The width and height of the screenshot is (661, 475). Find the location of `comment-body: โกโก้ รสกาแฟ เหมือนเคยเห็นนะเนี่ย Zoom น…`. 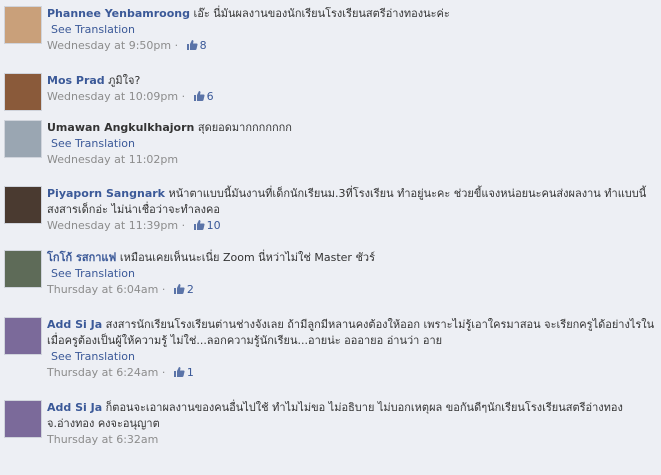

comment-body: โกโก้ รสกาแฟ เหมือนเคยเห็นนะเนี่ย Zoom น… is located at coordinates (352, 274).